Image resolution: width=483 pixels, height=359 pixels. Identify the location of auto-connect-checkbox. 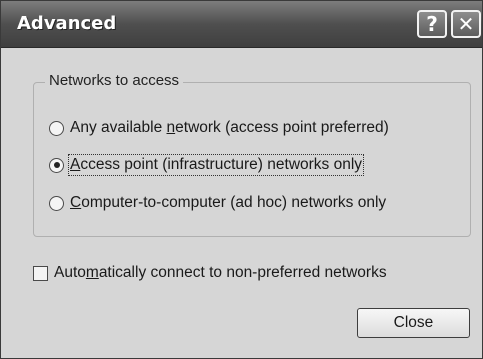
(40, 273).